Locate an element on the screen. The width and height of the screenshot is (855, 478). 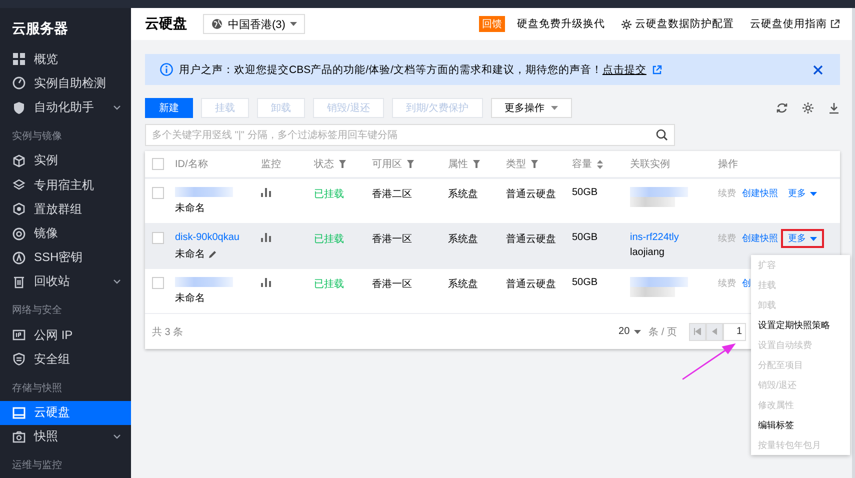
sidebar-item: 云硬盘 is located at coordinates (65, 412).